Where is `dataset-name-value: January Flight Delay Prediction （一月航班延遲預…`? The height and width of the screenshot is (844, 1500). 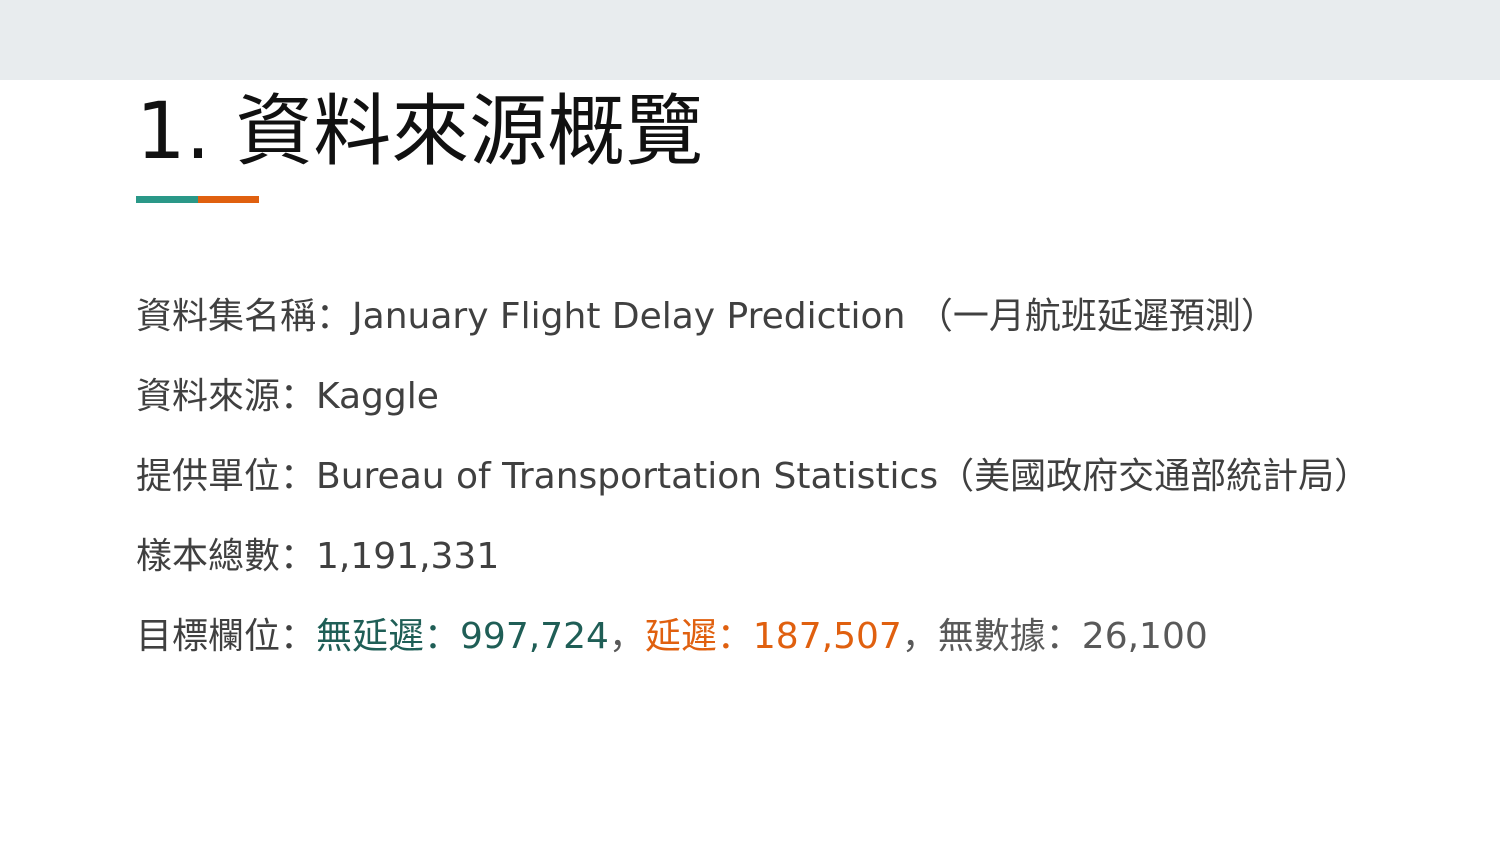
dataset-name-value: January Flight Delay Prediction （一月航班延遲預… is located at coordinates (814, 316).